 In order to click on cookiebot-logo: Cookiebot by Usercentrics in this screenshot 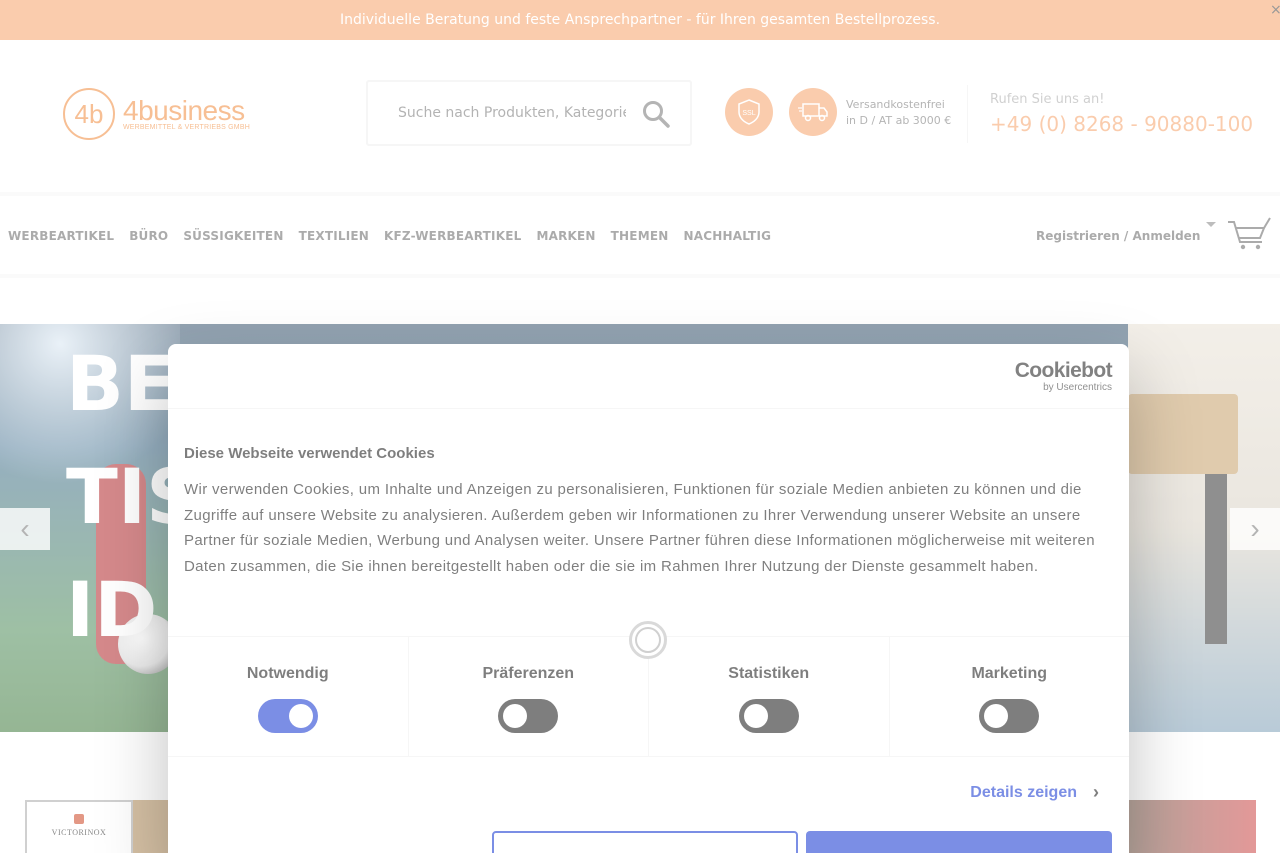, I will do `click(1063, 376)`.